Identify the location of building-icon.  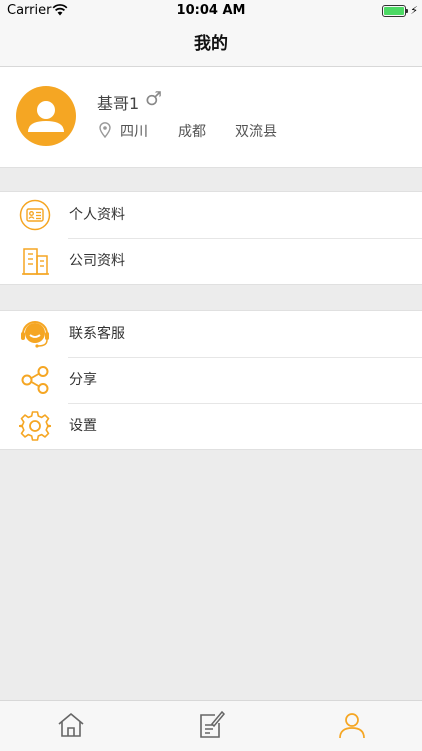
(35, 261).